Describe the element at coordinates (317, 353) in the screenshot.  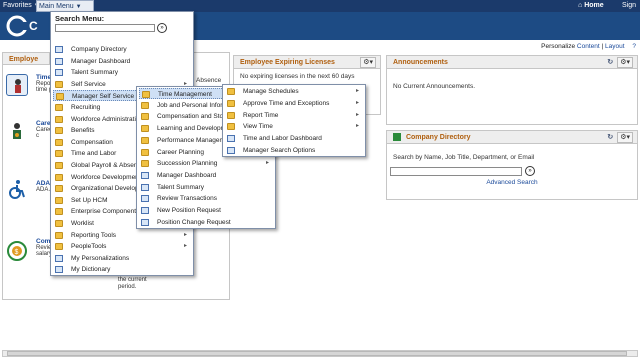
I see `scrollbar-thumb` at that location.